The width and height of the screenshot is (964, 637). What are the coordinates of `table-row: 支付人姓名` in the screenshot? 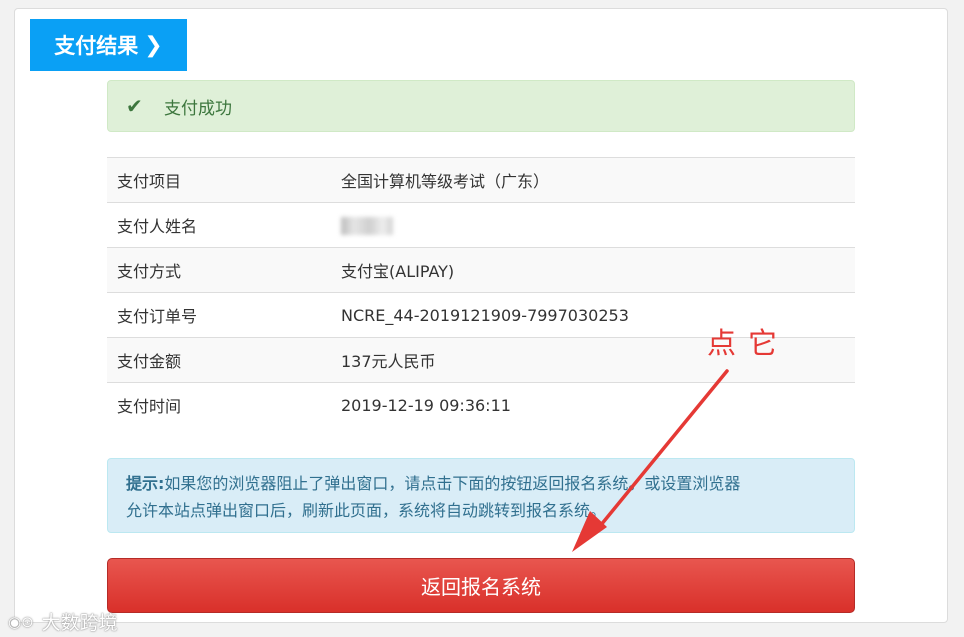 It's located at (481, 225).